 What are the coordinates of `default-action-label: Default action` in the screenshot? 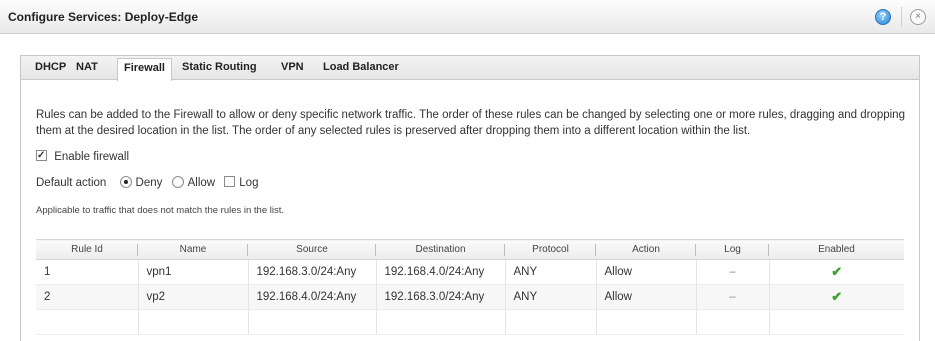 It's located at (71, 183).